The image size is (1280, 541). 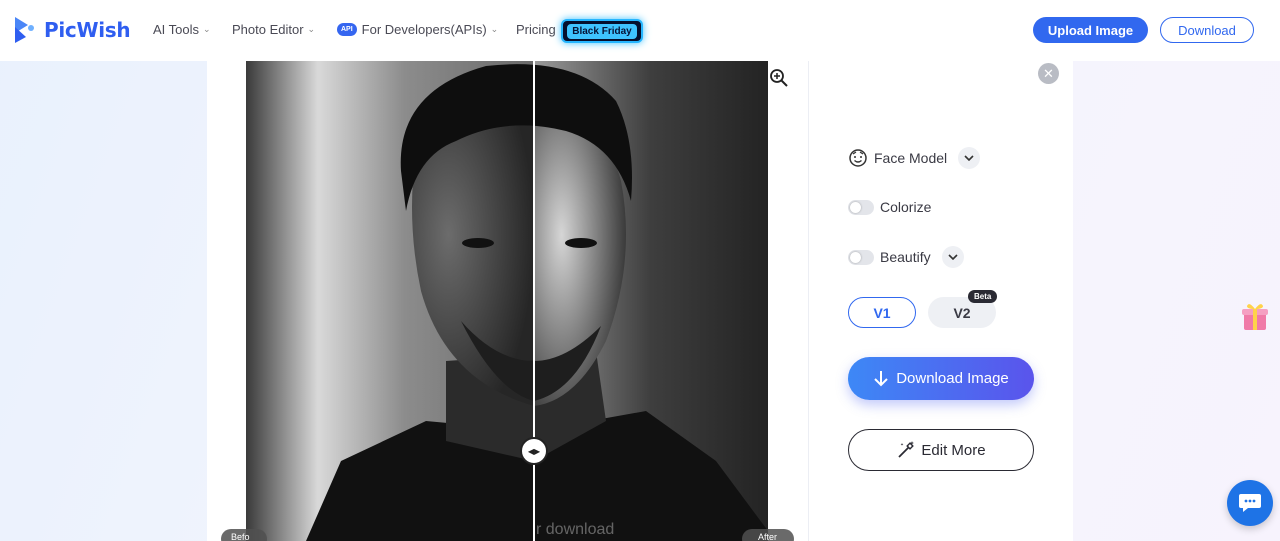 I want to click on edit-more-button: Edit More, so click(x=941, y=450).